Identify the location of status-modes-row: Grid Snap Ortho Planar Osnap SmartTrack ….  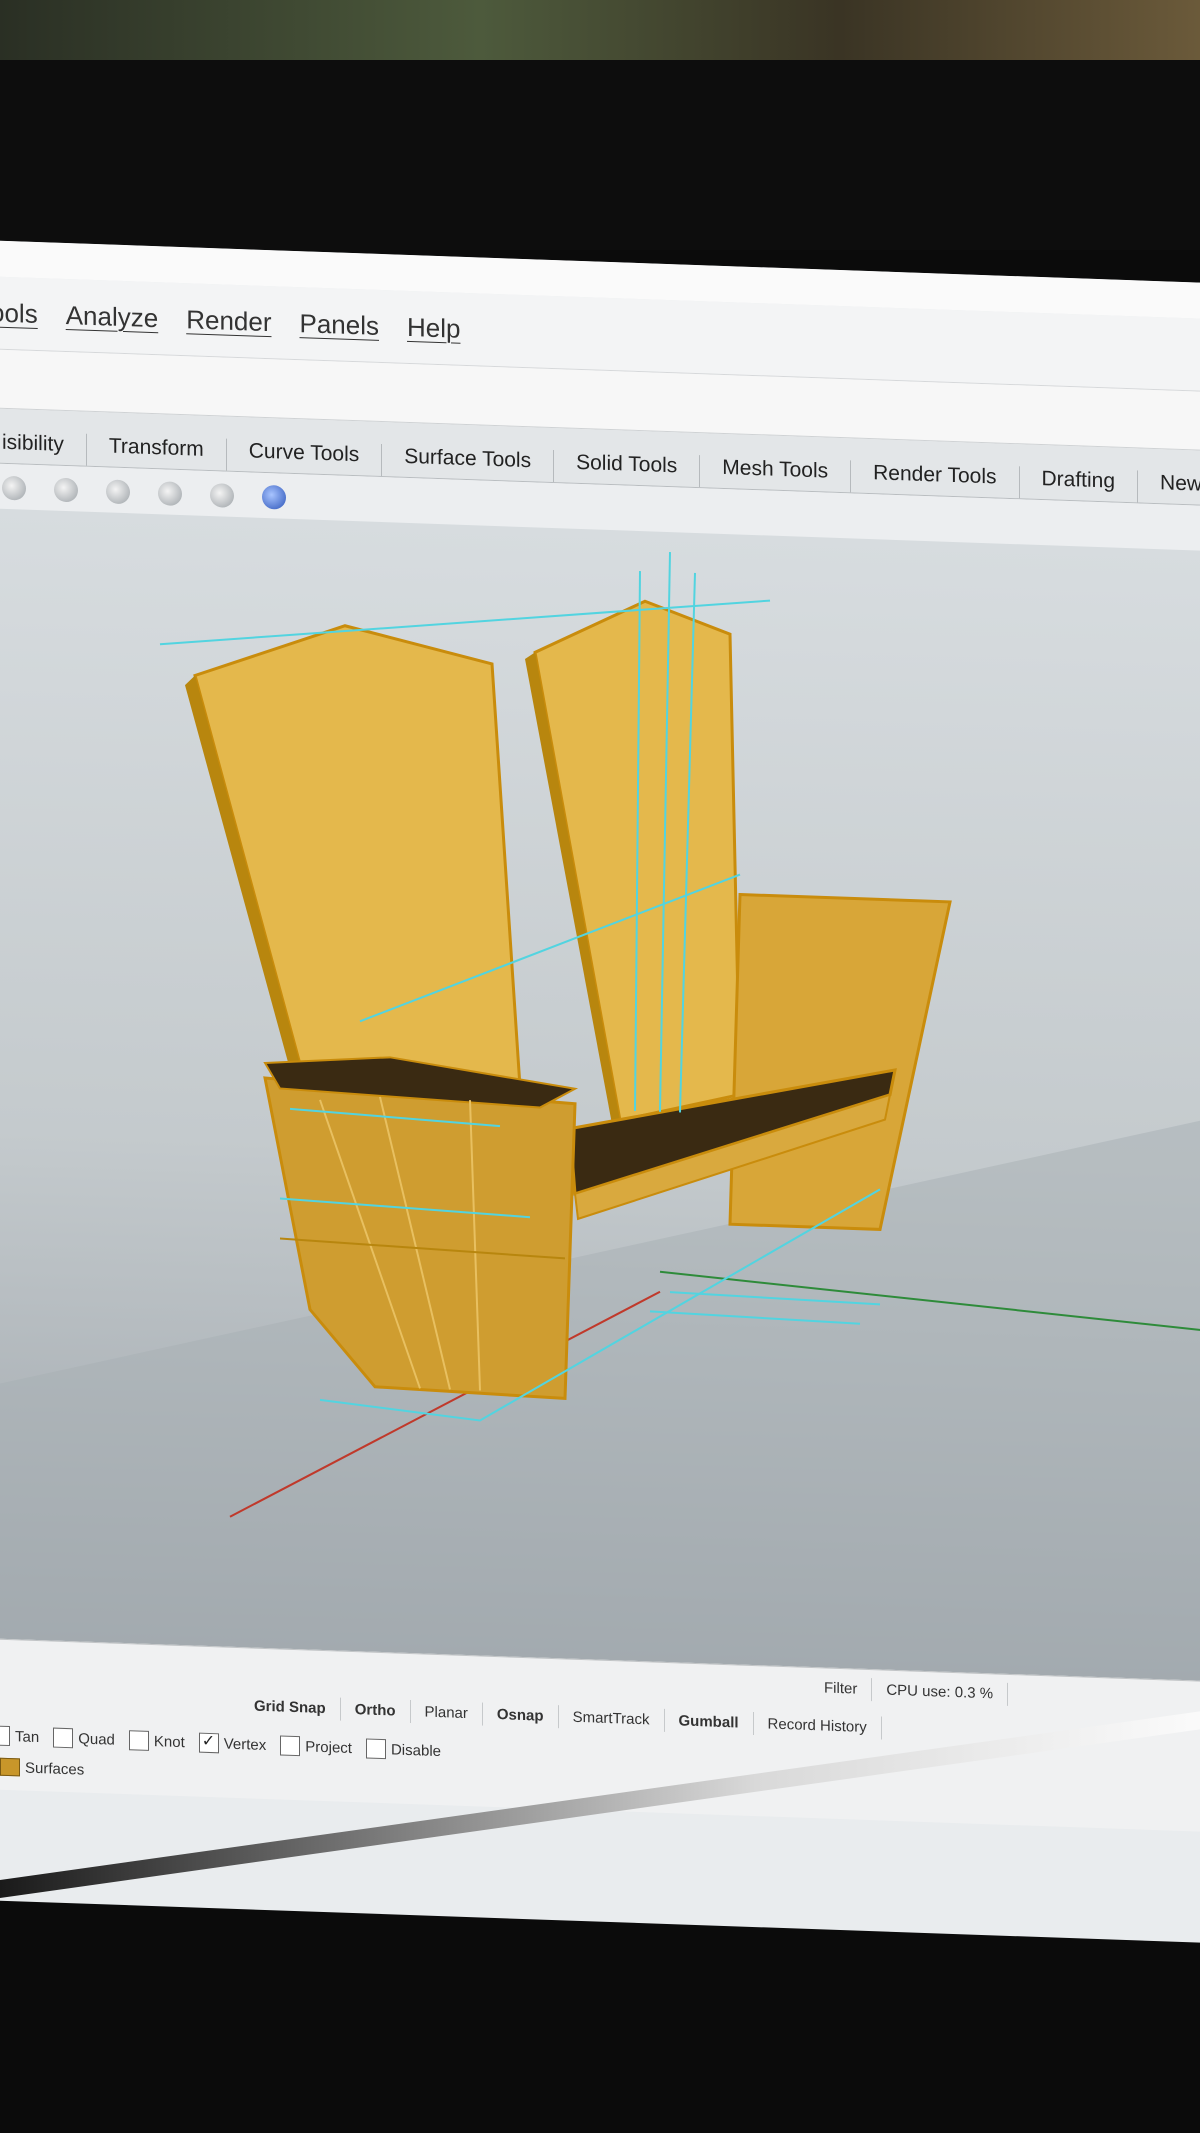
(561, 1717).